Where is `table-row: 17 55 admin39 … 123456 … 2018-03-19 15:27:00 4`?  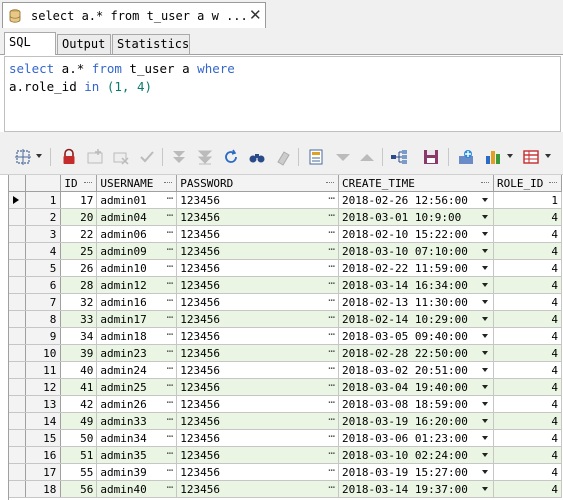
table-row: 17 55 admin39 … 123456 … 2018-03-19 15:27:00 4 is located at coordinates (285, 472).